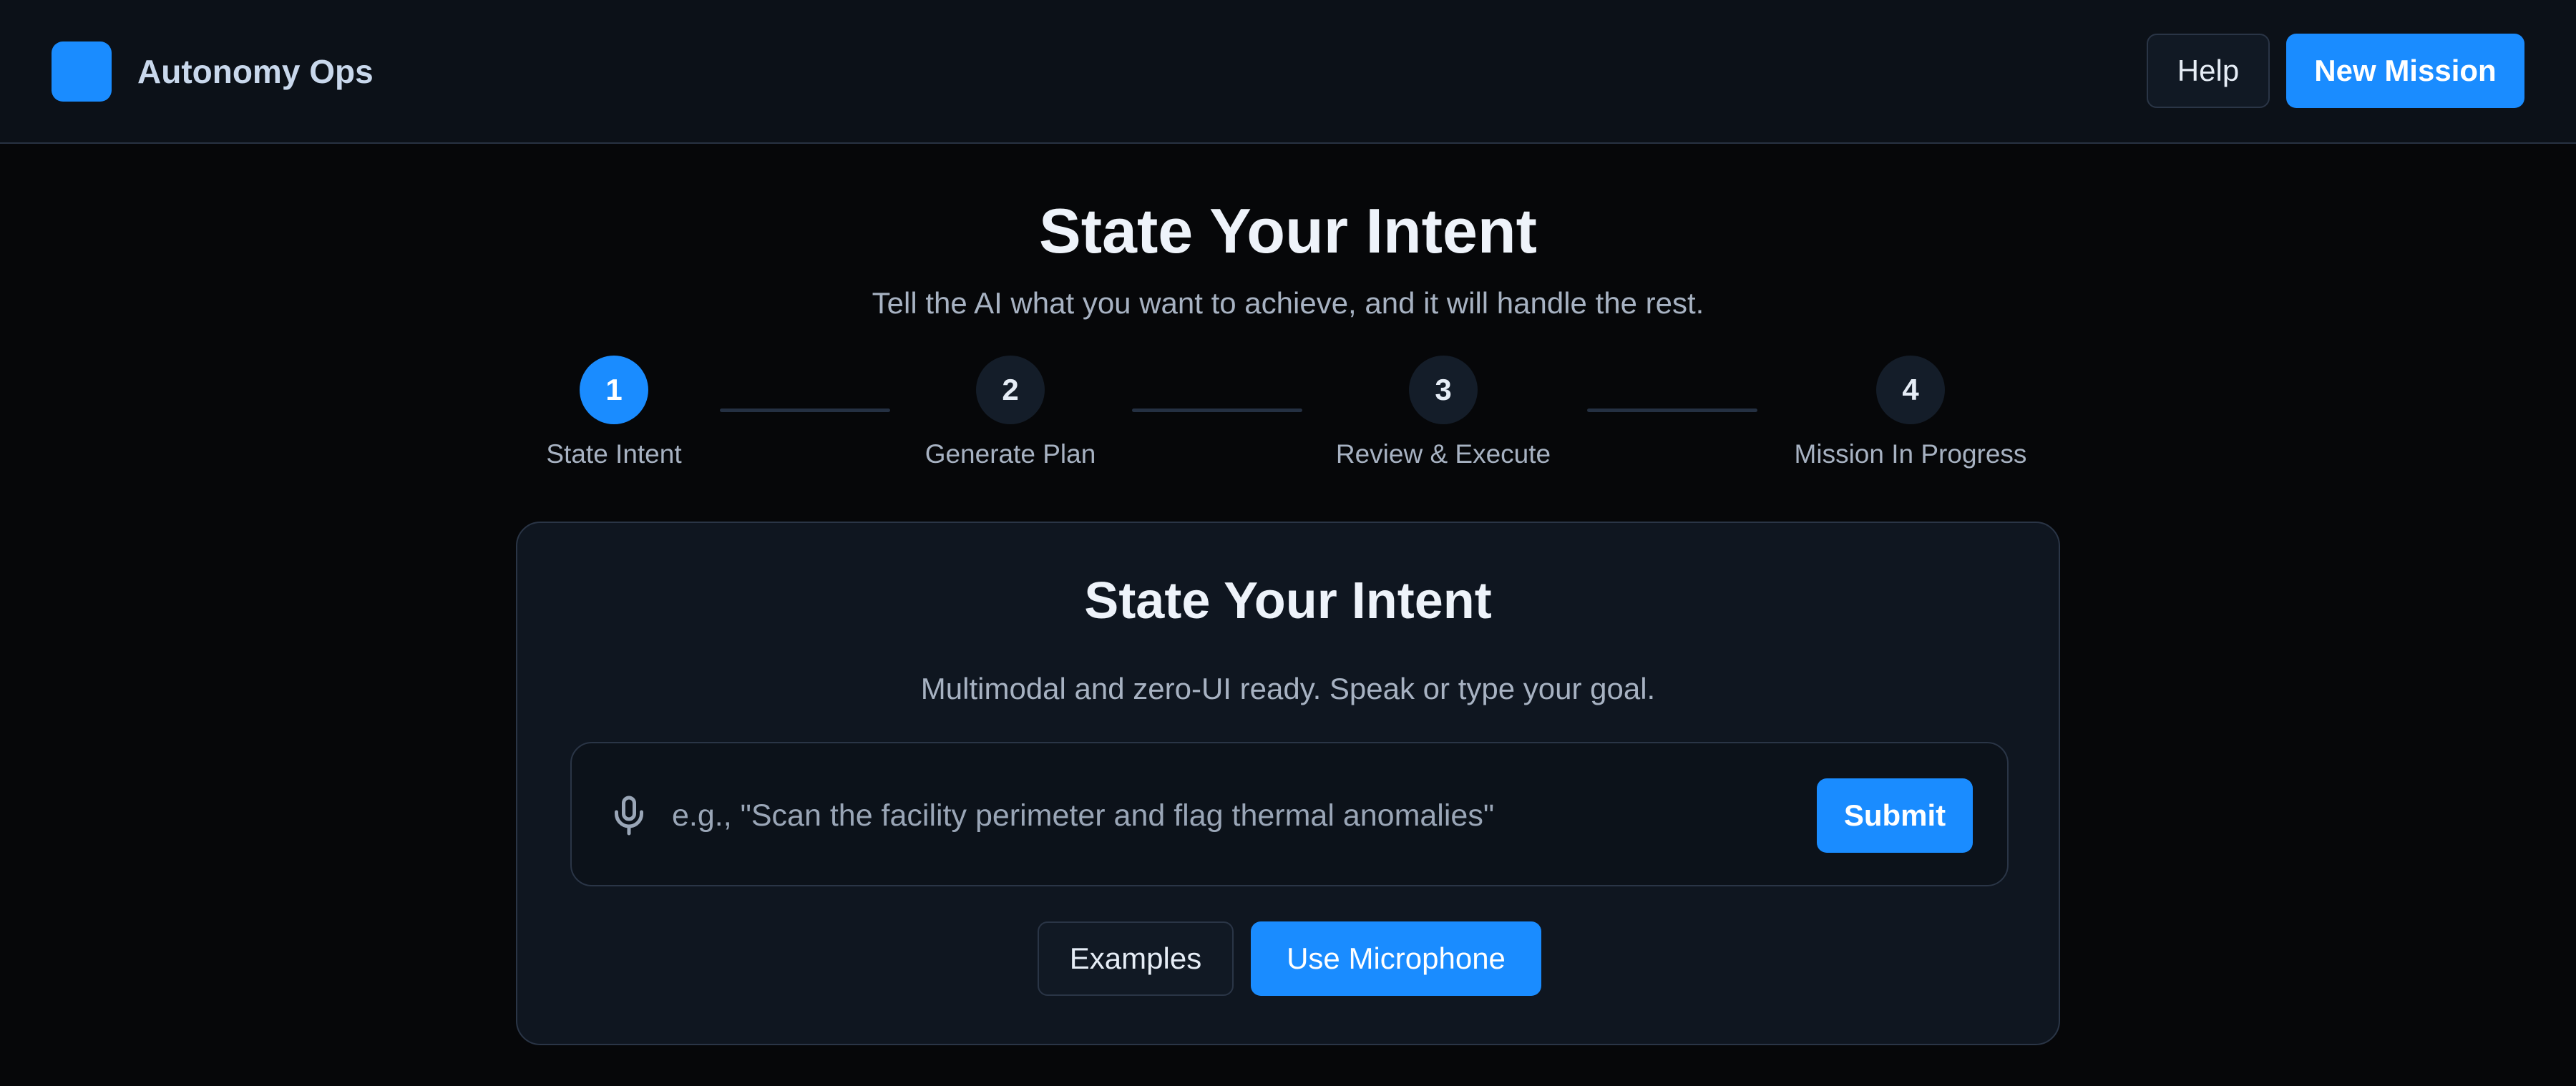 The height and width of the screenshot is (1086, 2576). Describe the element at coordinates (1010, 454) in the screenshot. I see `step-2-label: Generate Plan` at that location.